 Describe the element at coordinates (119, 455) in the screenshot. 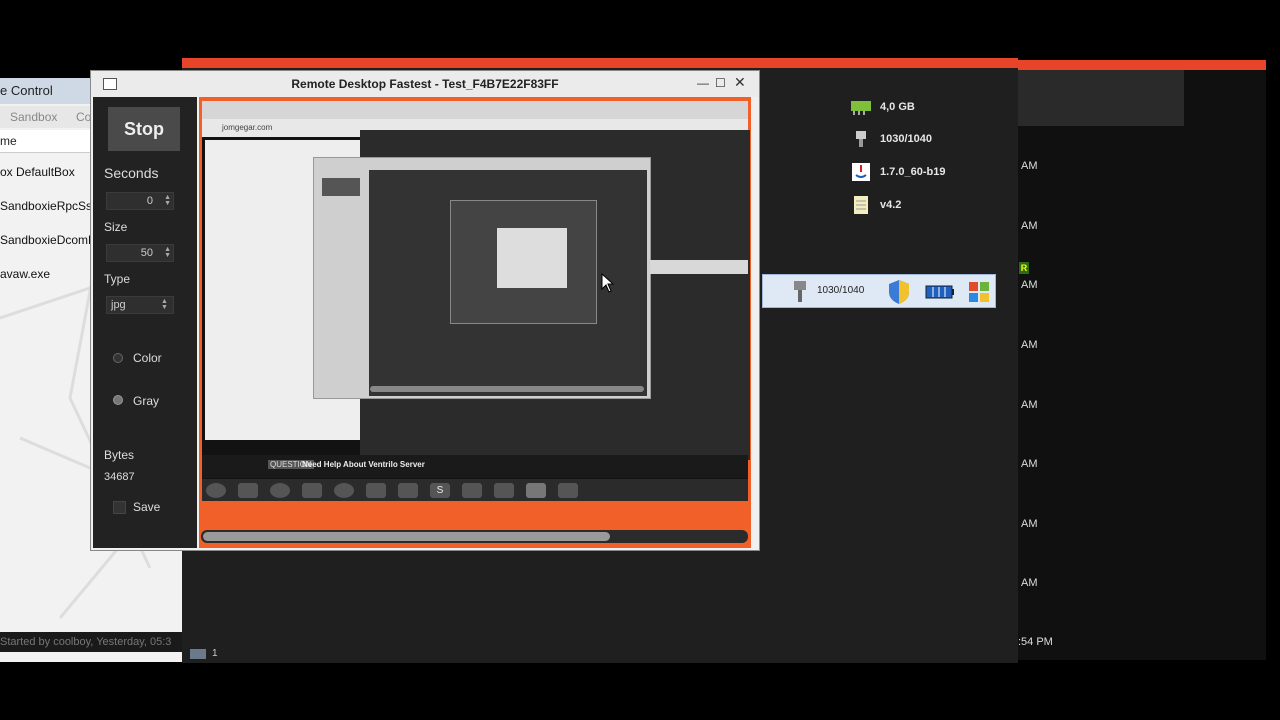

I see `bytes-label: Bytes` at that location.